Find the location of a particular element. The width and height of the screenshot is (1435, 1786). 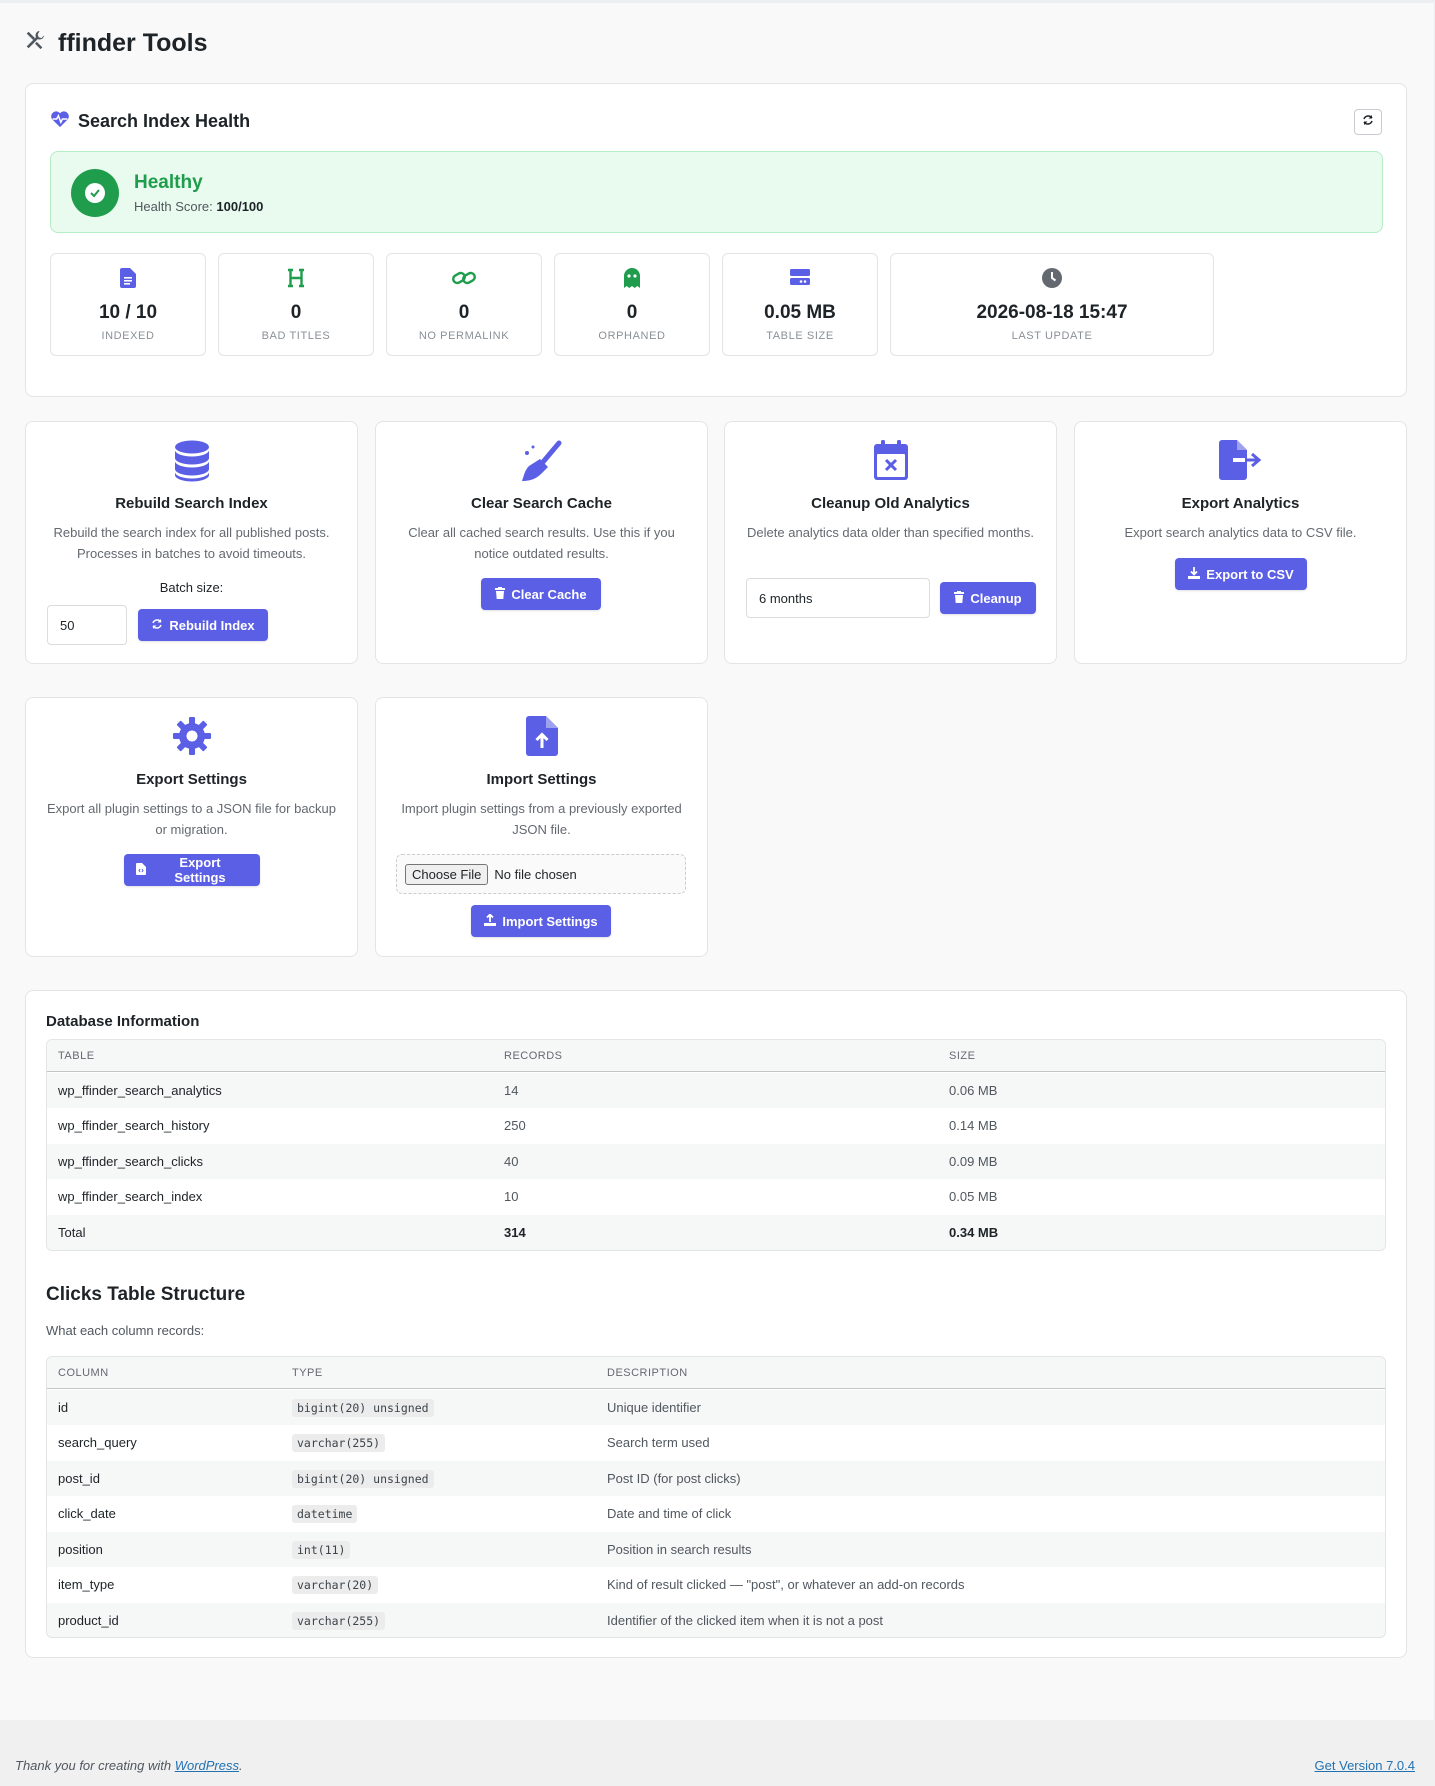

cell-type: varchar(255) is located at coordinates (339, 1620).